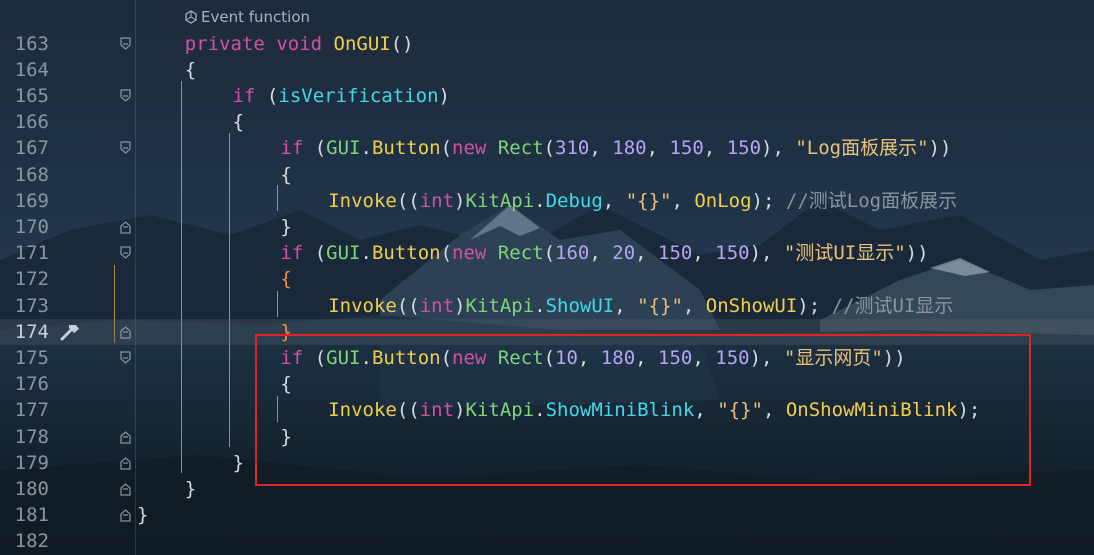 Image resolution: width=1094 pixels, height=555 pixels. What do you see at coordinates (766, 357) in the screenshot?
I see `code-token: ),` at bounding box center [766, 357].